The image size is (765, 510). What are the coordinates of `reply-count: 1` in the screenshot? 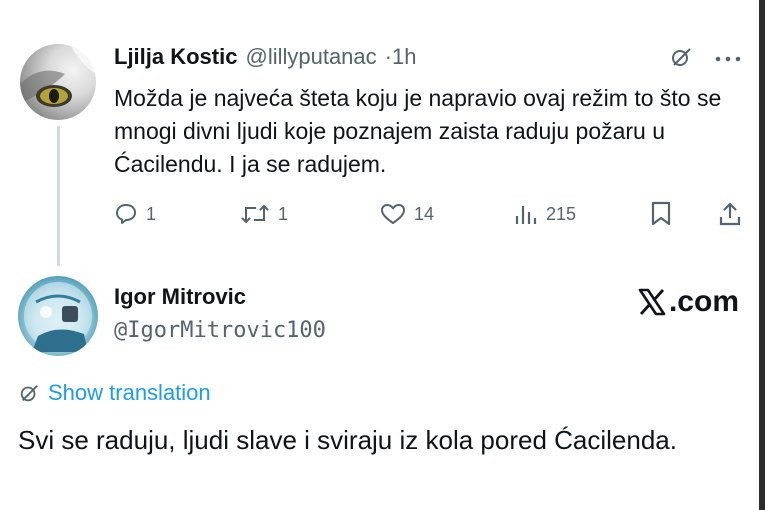 It's located at (151, 213).